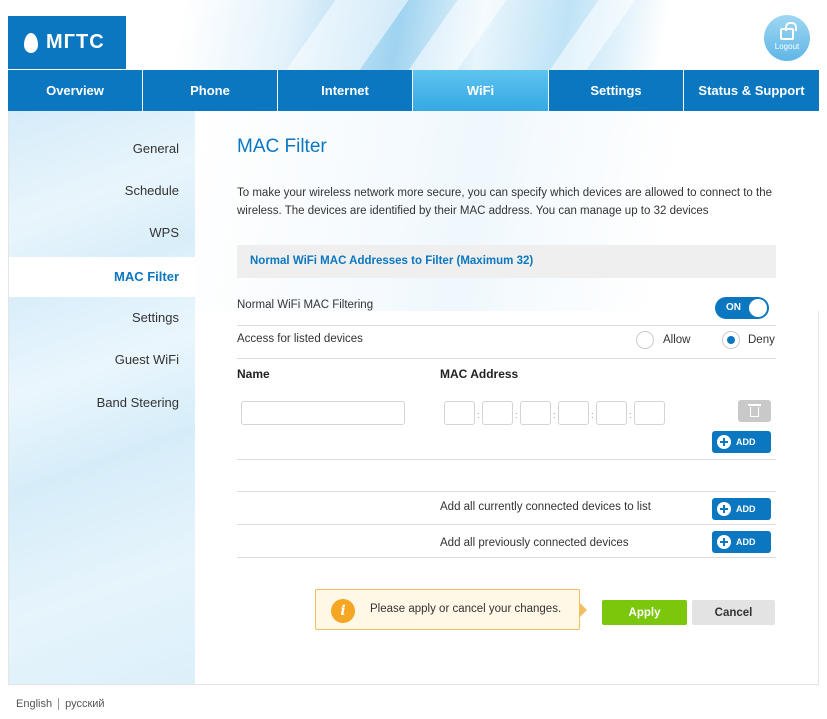 This screenshot has width=827, height=719. Describe the element at coordinates (75, 90) in the screenshot. I see `tab-overview: Overview` at that location.